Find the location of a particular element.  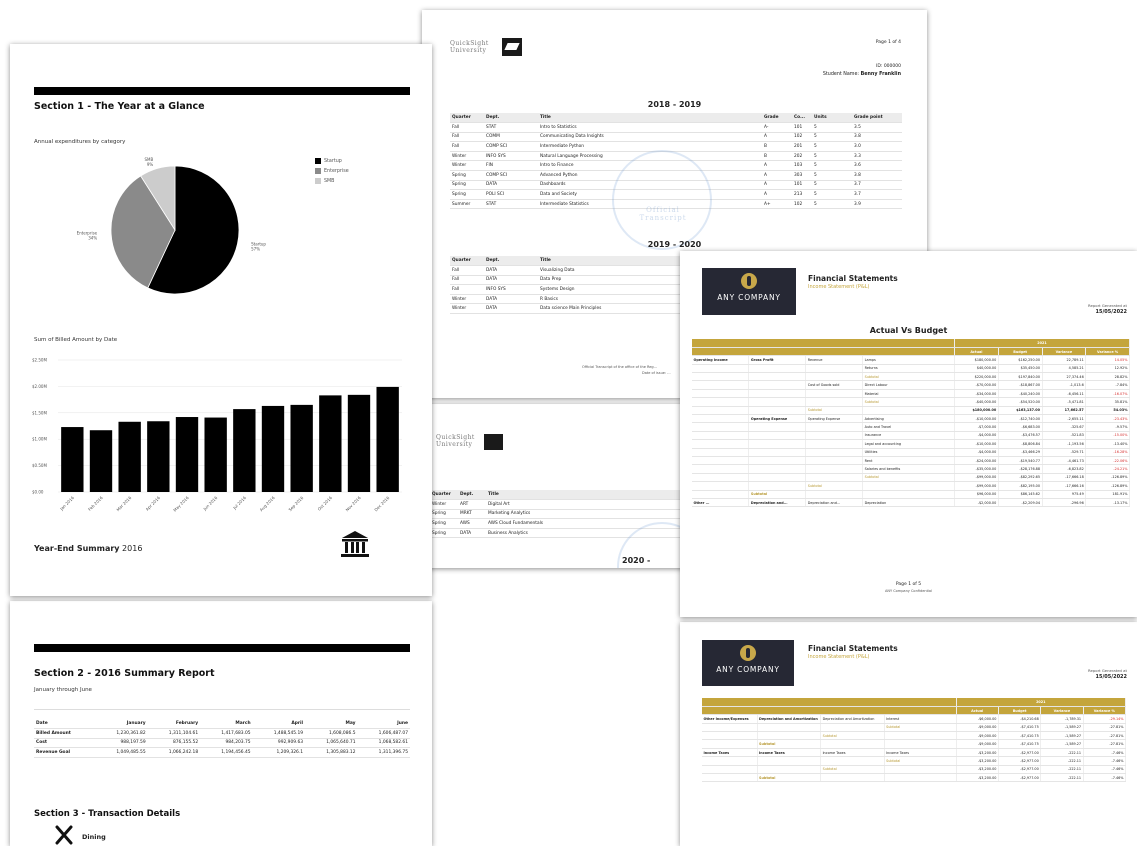

section1-title: Section 1 - The Year at a Glance is located at coordinates (119, 106).